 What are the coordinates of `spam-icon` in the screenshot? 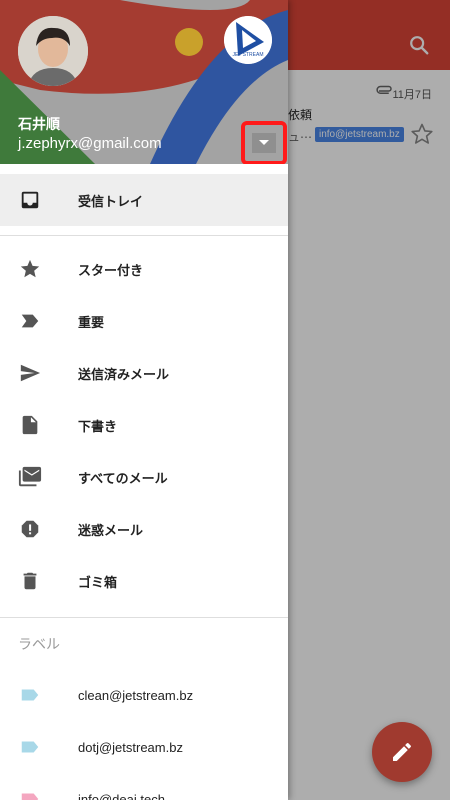 It's located at (30, 529).